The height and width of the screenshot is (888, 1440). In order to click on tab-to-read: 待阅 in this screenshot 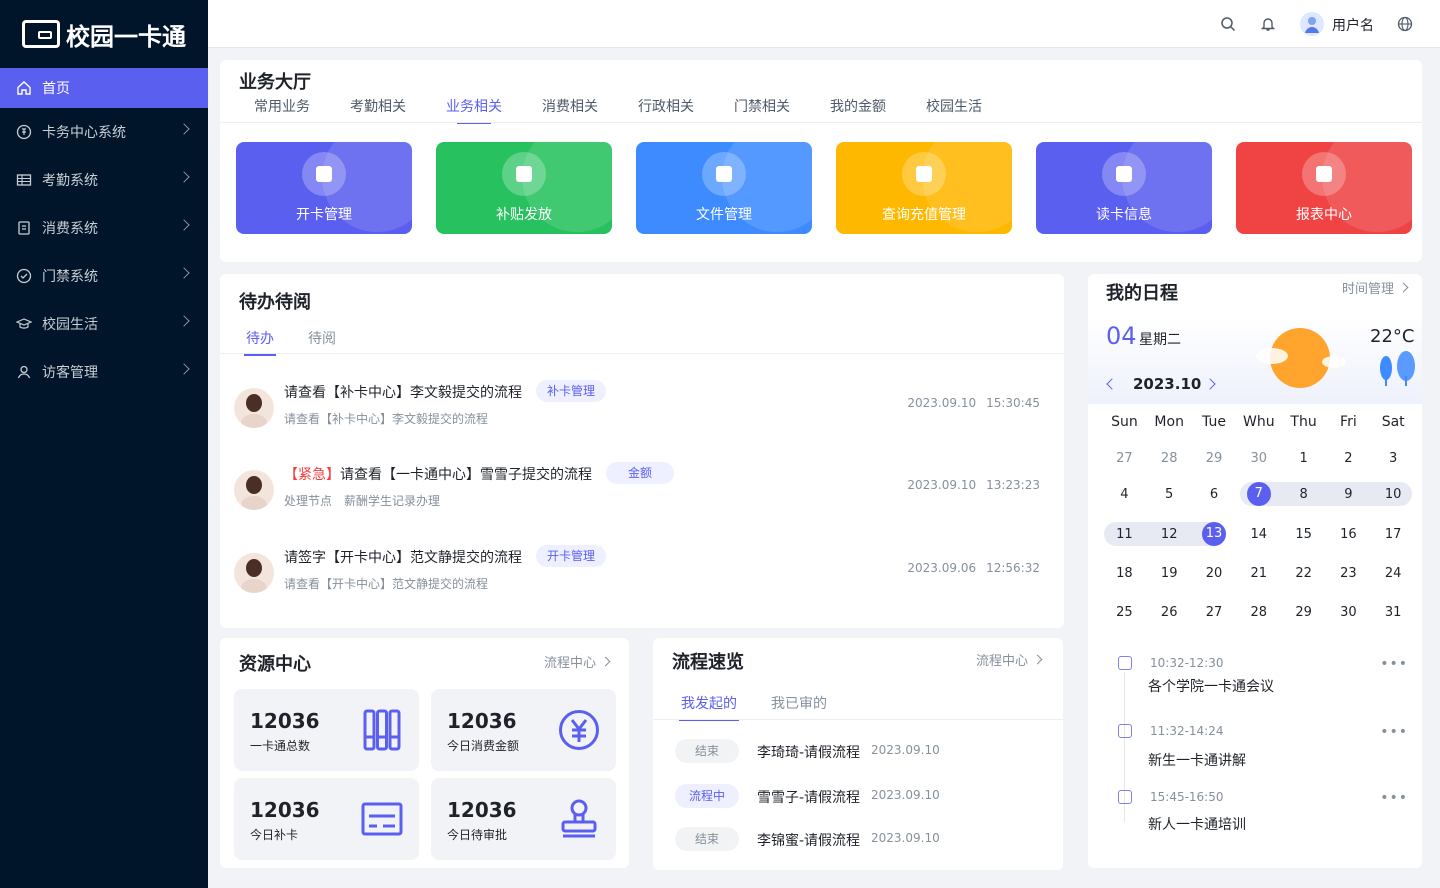, I will do `click(322, 342)`.